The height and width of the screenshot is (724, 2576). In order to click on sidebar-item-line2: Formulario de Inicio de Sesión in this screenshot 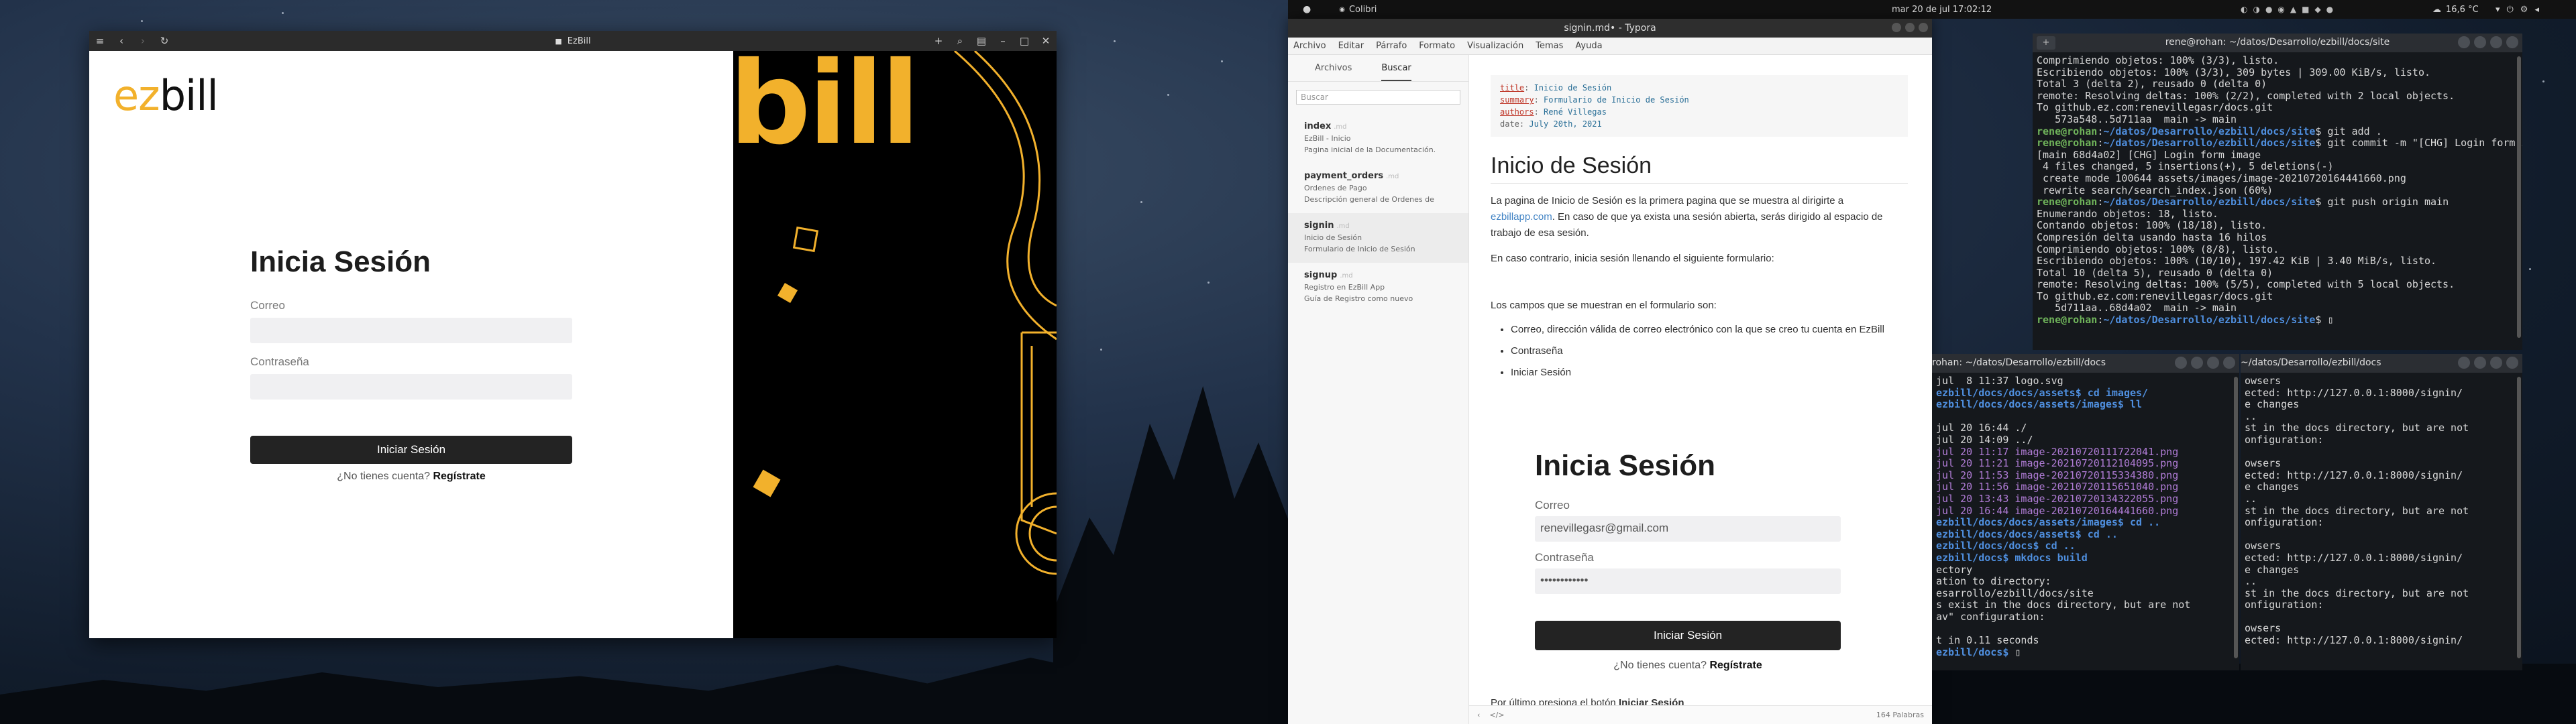, I will do `click(1359, 249)`.